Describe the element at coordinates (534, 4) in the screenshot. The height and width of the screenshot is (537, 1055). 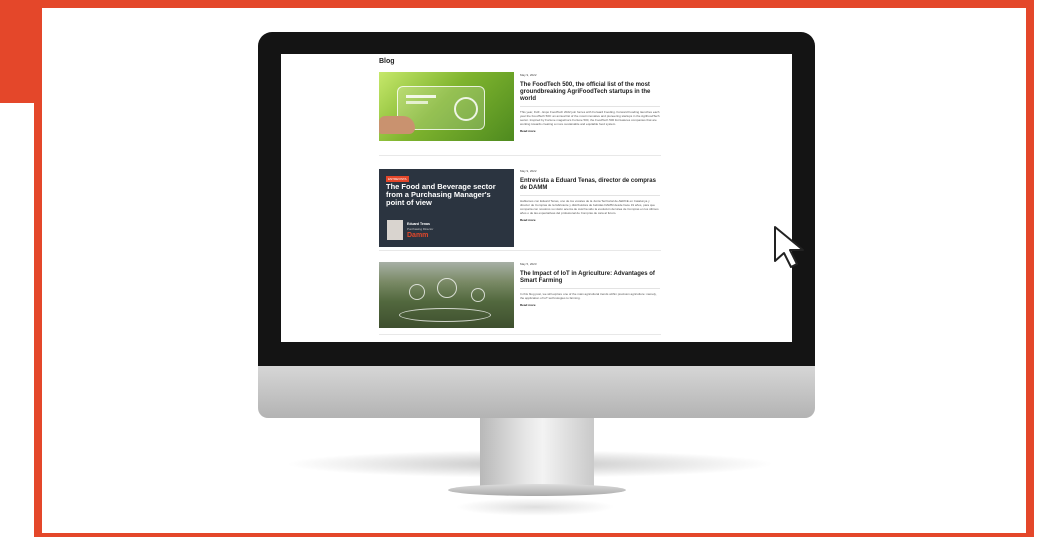
I see `frame-top-bar` at that location.